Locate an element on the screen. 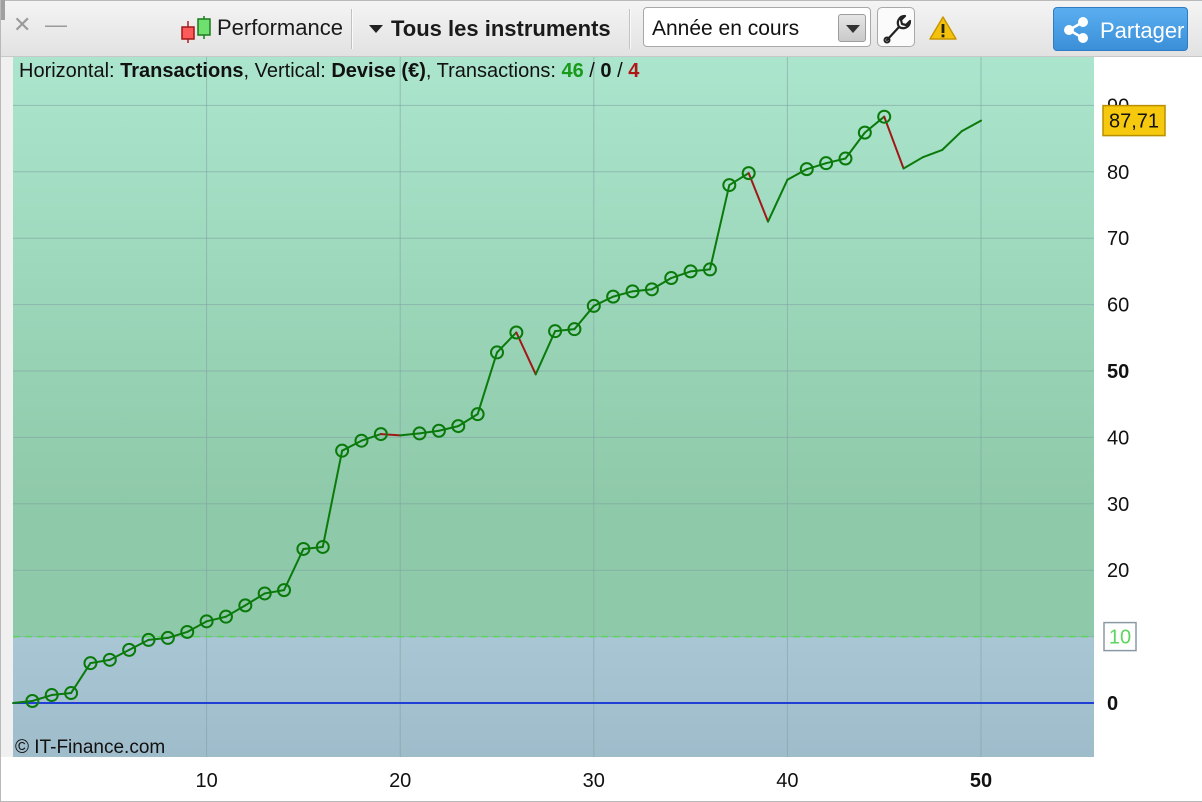 The height and width of the screenshot is (802, 1202). minimize-icon: — is located at coordinates (56, 25).